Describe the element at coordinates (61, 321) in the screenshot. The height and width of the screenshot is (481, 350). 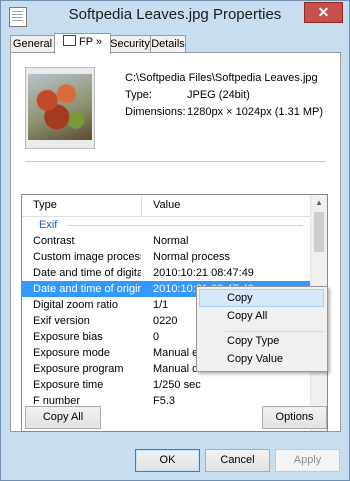
I see `row-type: Exif version` at that location.